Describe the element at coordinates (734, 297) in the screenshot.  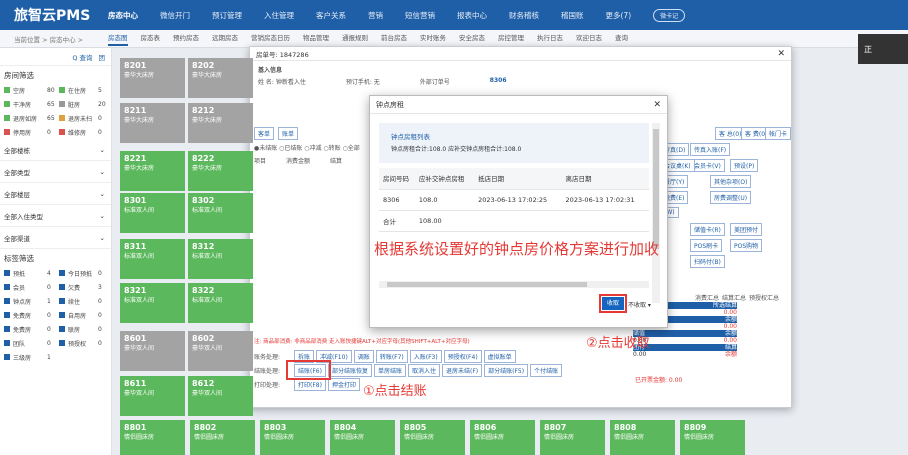
I see `summary-tab: 结算汇总` at that location.